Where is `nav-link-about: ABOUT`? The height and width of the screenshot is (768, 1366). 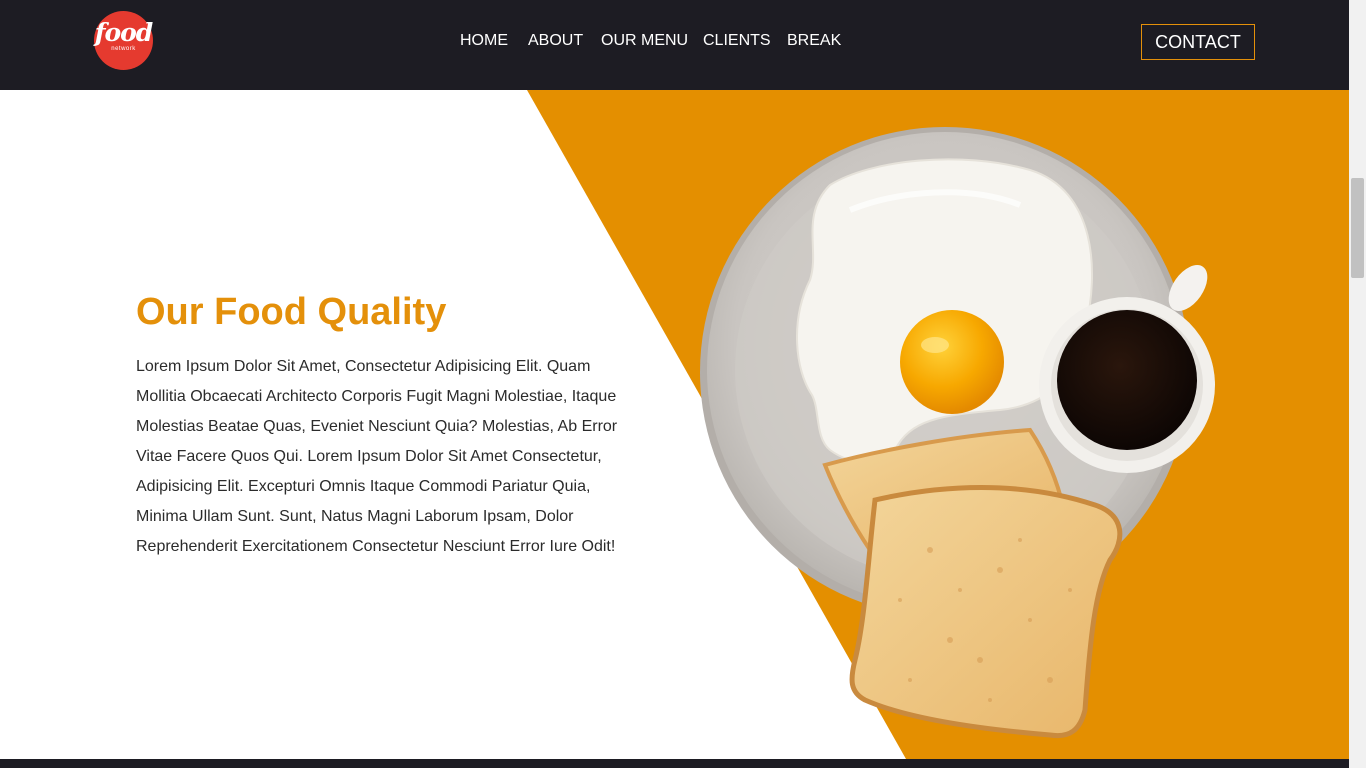
nav-link-about: ABOUT is located at coordinates (555, 41).